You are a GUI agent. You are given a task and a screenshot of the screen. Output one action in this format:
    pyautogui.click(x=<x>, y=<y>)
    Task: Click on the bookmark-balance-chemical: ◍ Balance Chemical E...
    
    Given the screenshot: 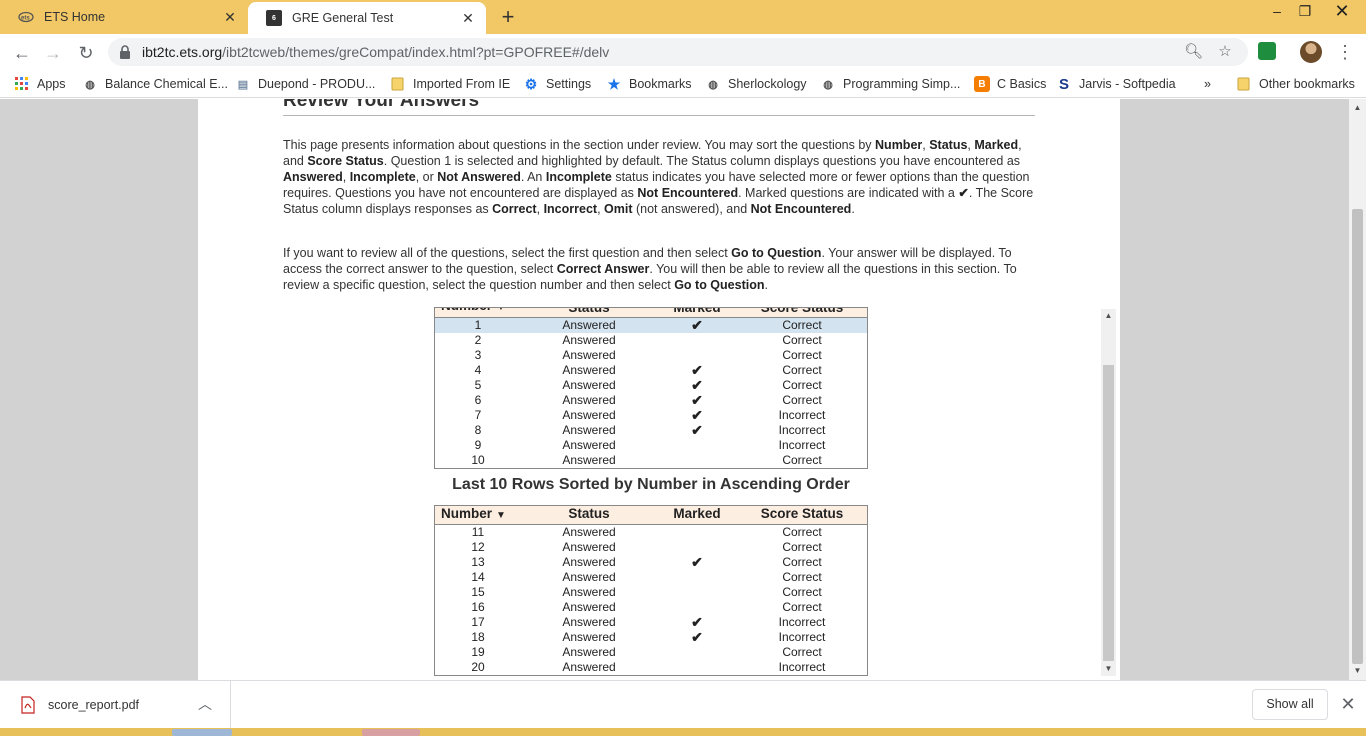 What is the action you would take?
    pyautogui.click(x=155, y=84)
    